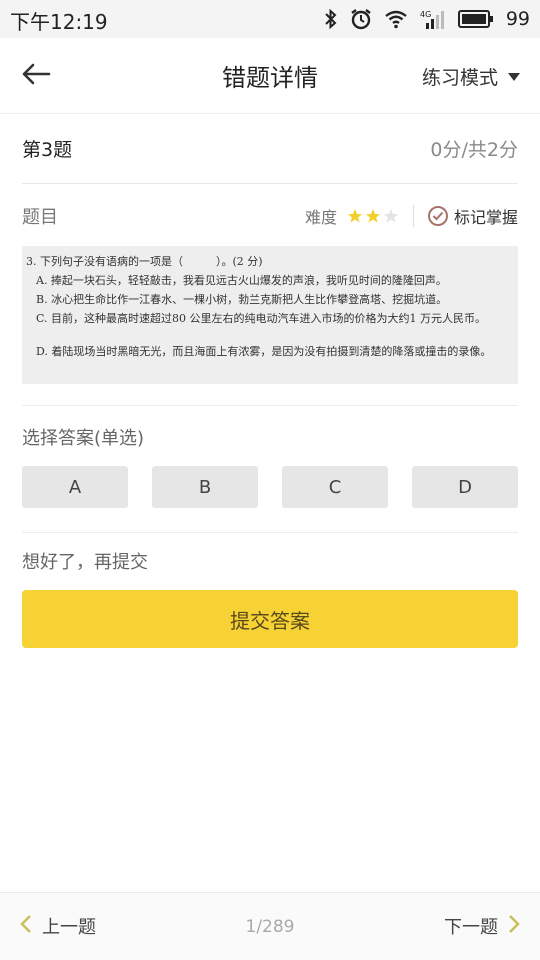  Describe the element at coordinates (47, 150) in the screenshot. I see `question-number: 第3题` at that location.